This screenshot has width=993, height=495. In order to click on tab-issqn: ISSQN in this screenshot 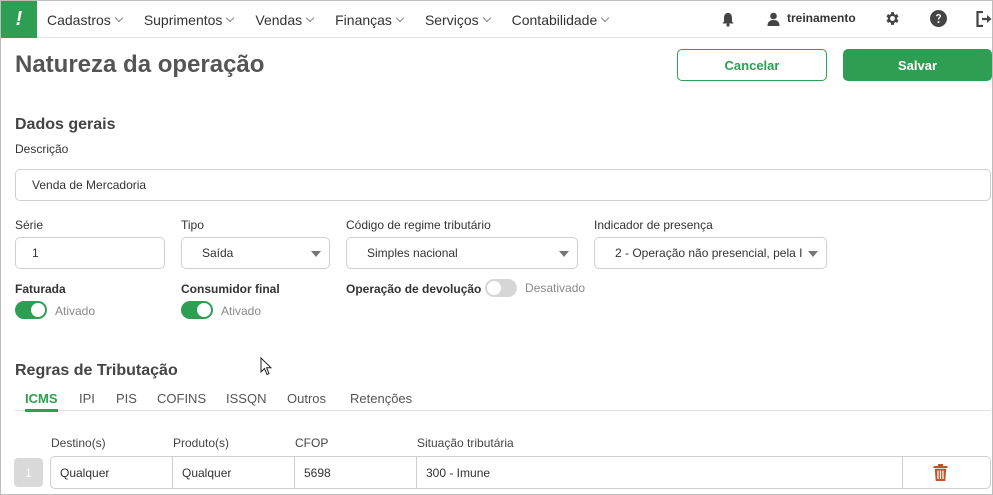, I will do `click(246, 401)`.